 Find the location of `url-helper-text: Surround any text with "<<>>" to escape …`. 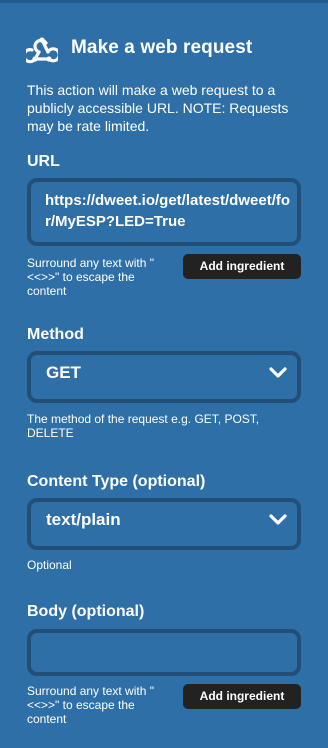

url-helper-text: Surround any text with "<<>>" to escape … is located at coordinates (90, 277).